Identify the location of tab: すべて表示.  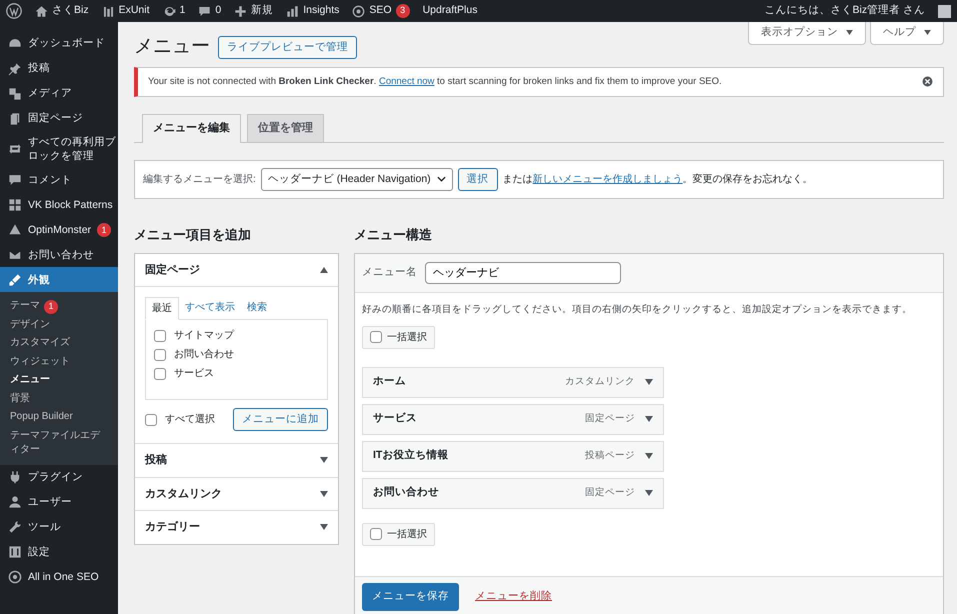
(210, 308).